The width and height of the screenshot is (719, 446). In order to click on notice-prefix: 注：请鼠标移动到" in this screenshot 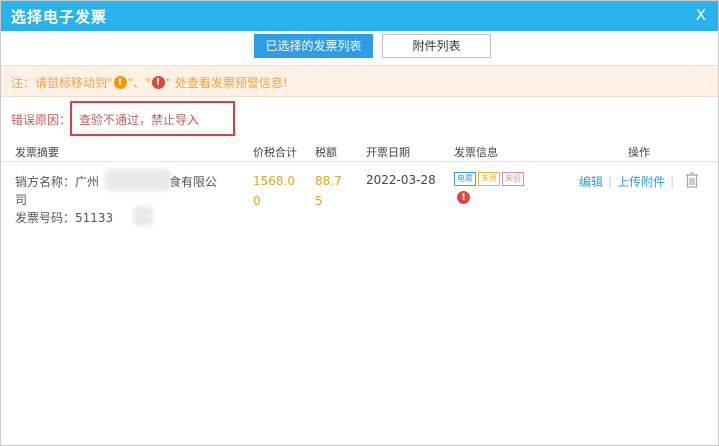, I will do `click(62, 83)`.